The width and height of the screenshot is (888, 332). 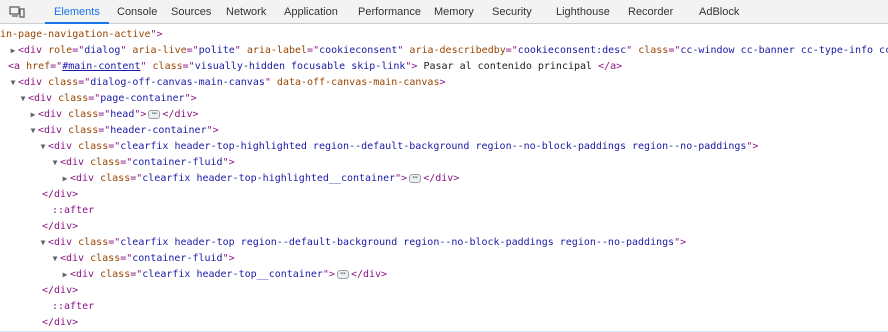 What do you see at coordinates (572, 50) in the screenshot?
I see `attribute-value: cookieconsent:desc` at bounding box center [572, 50].